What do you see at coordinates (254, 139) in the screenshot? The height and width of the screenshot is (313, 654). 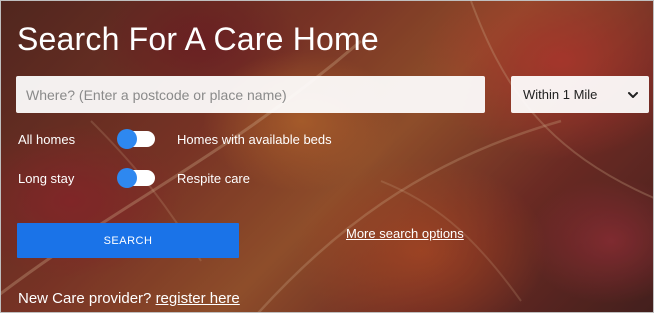 I see `filter-label-available-beds: Homes with available beds` at bounding box center [254, 139].